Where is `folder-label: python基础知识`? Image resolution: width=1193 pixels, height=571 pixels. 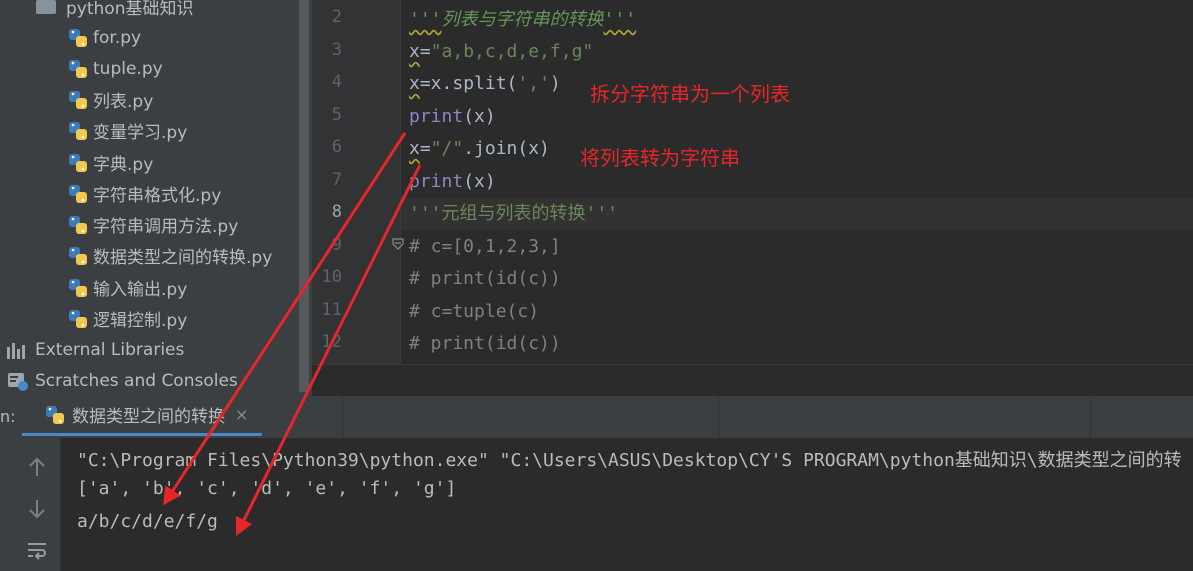
folder-label: python基础知识 is located at coordinates (130, 9).